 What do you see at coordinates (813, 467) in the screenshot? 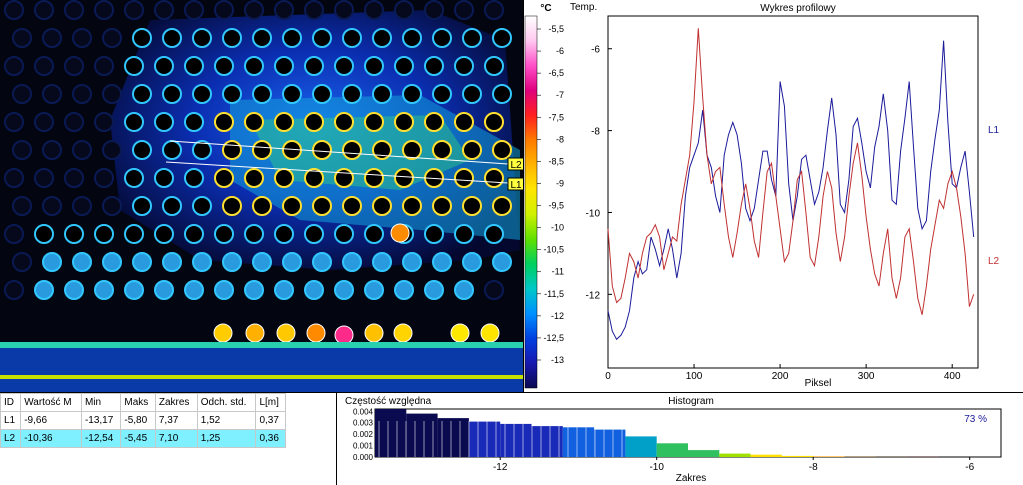
I see `histogram-xtick-label: -8` at bounding box center [813, 467].